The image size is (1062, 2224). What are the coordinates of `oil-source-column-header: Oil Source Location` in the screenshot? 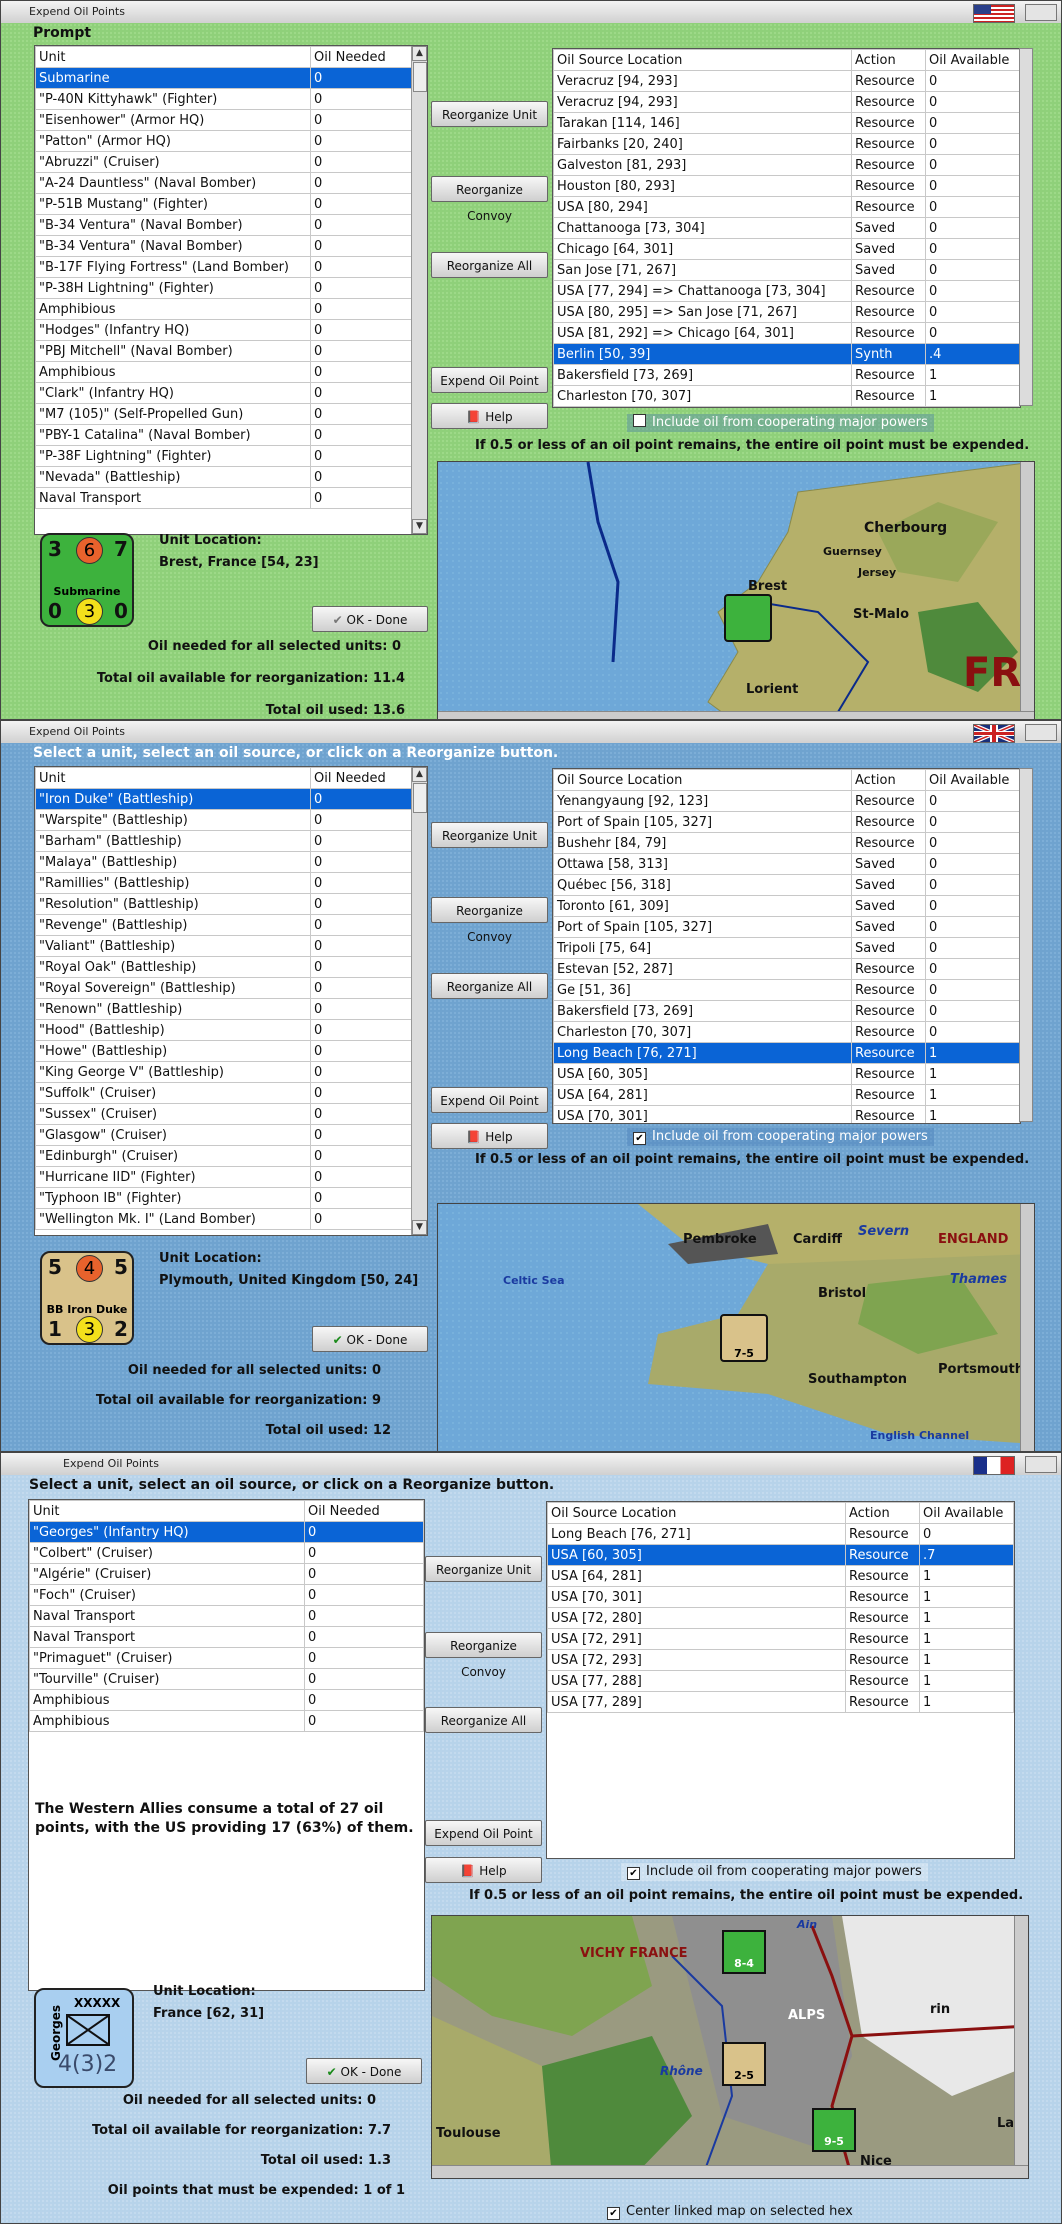 It's located at (702, 60).